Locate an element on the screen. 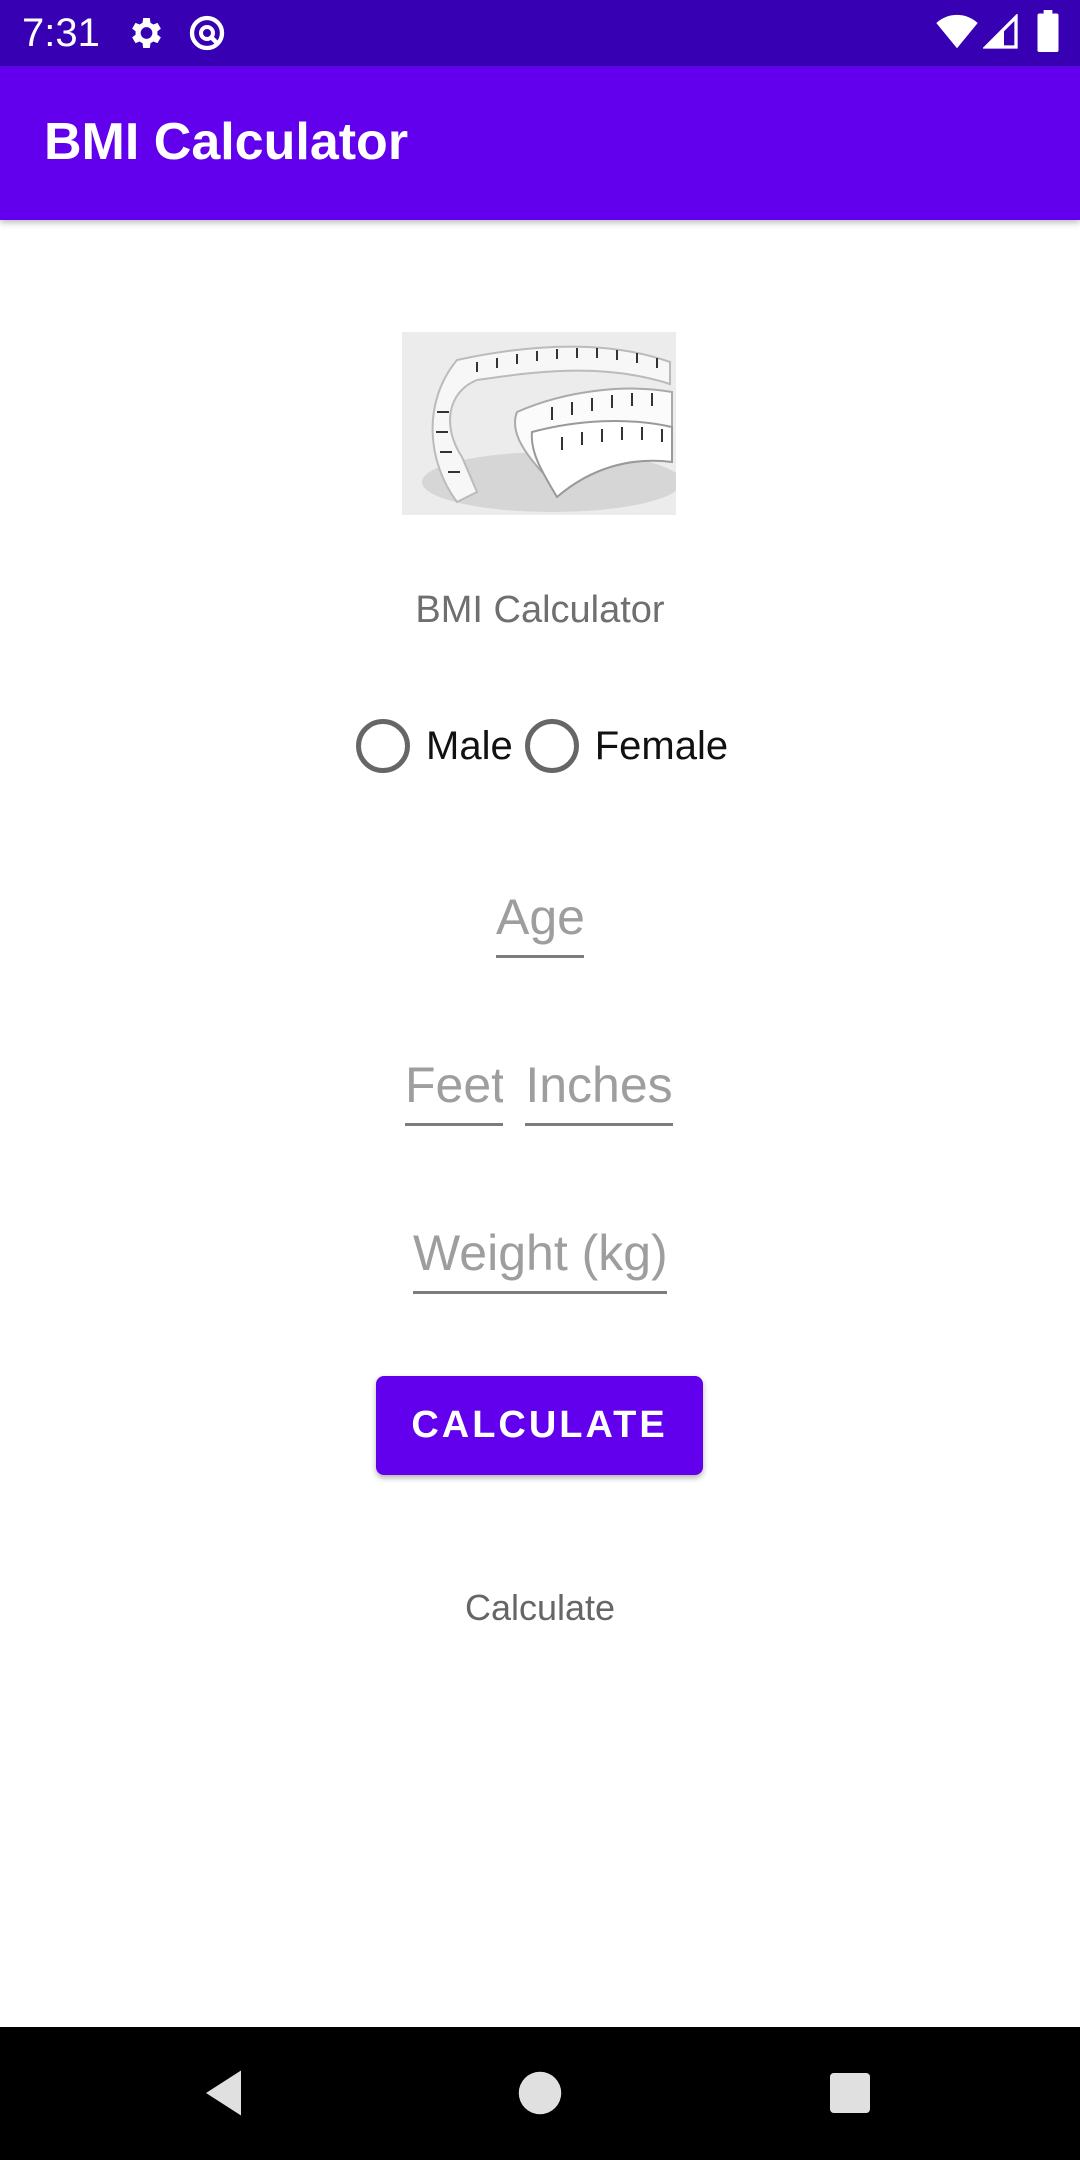 This screenshot has height=2160, width=1080. app-bar: BMI Calculator is located at coordinates (540, 143).